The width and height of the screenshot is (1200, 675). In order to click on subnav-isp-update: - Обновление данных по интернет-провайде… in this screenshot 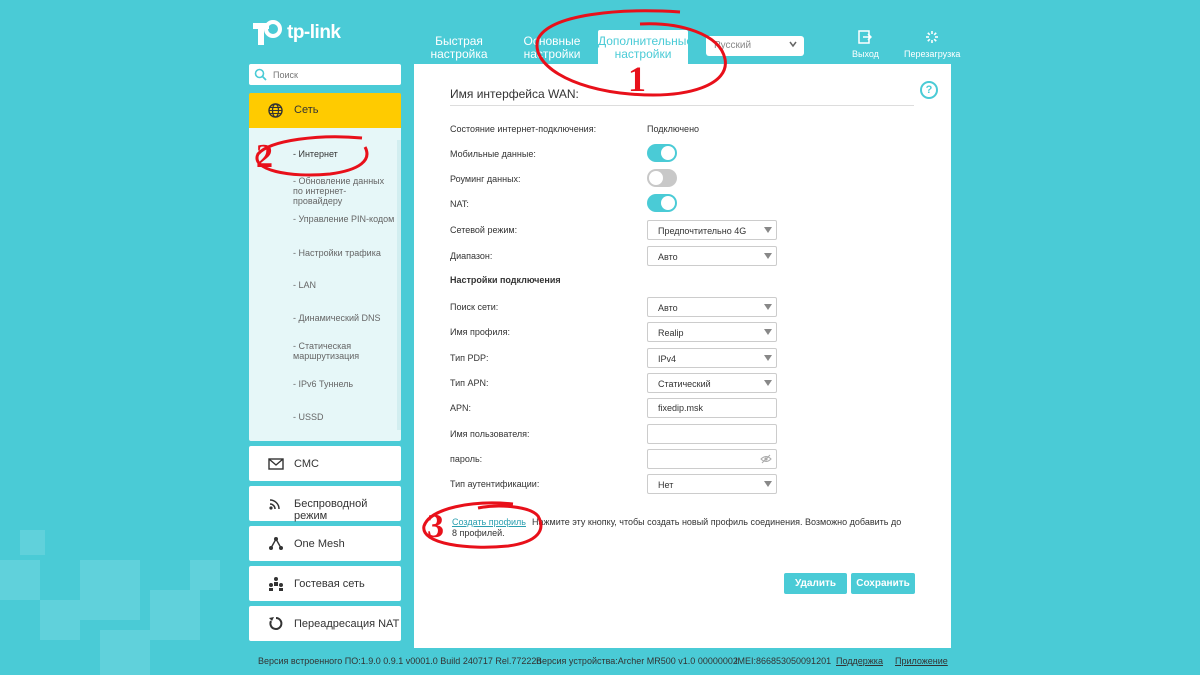, I will do `click(343, 191)`.